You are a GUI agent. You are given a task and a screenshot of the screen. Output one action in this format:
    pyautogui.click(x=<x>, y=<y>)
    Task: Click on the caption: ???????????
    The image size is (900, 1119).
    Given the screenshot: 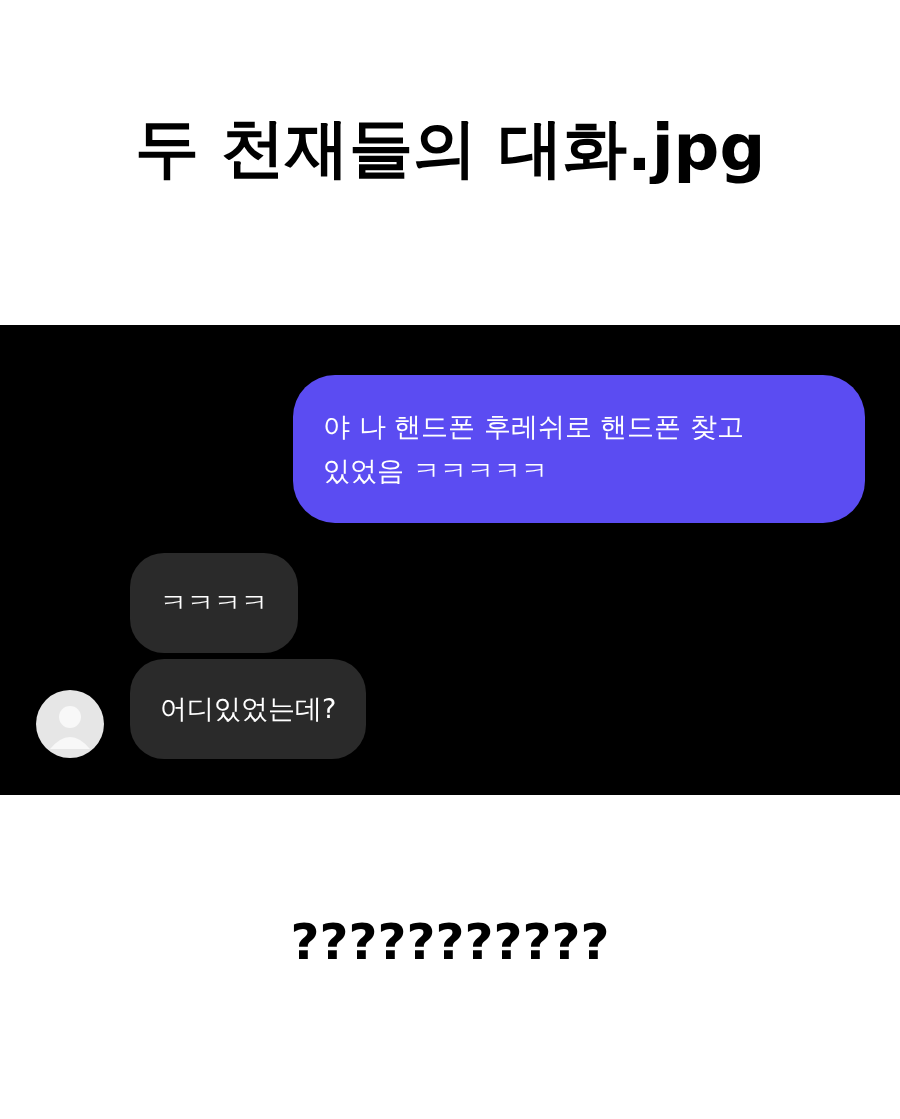 What is the action you would take?
    pyautogui.click(x=450, y=942)
    